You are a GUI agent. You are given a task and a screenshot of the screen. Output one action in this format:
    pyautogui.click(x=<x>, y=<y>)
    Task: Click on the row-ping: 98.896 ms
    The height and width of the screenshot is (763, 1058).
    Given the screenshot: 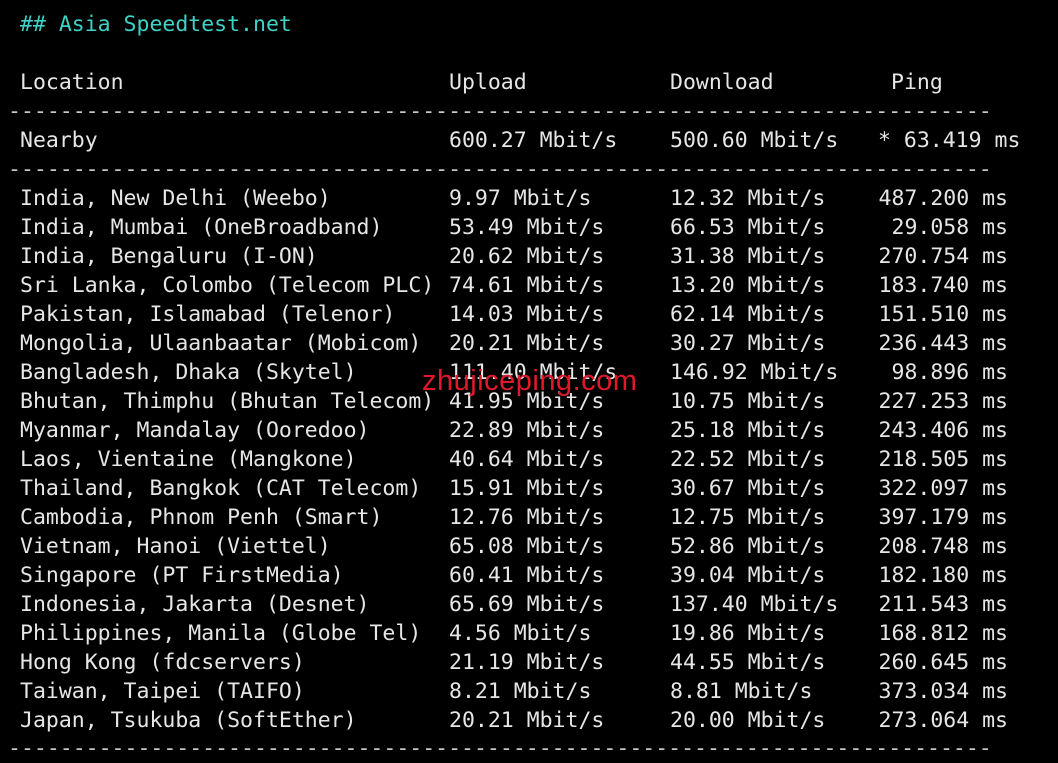 What is the action you would take?
    pyautogui.click(x=950, y=372)
    